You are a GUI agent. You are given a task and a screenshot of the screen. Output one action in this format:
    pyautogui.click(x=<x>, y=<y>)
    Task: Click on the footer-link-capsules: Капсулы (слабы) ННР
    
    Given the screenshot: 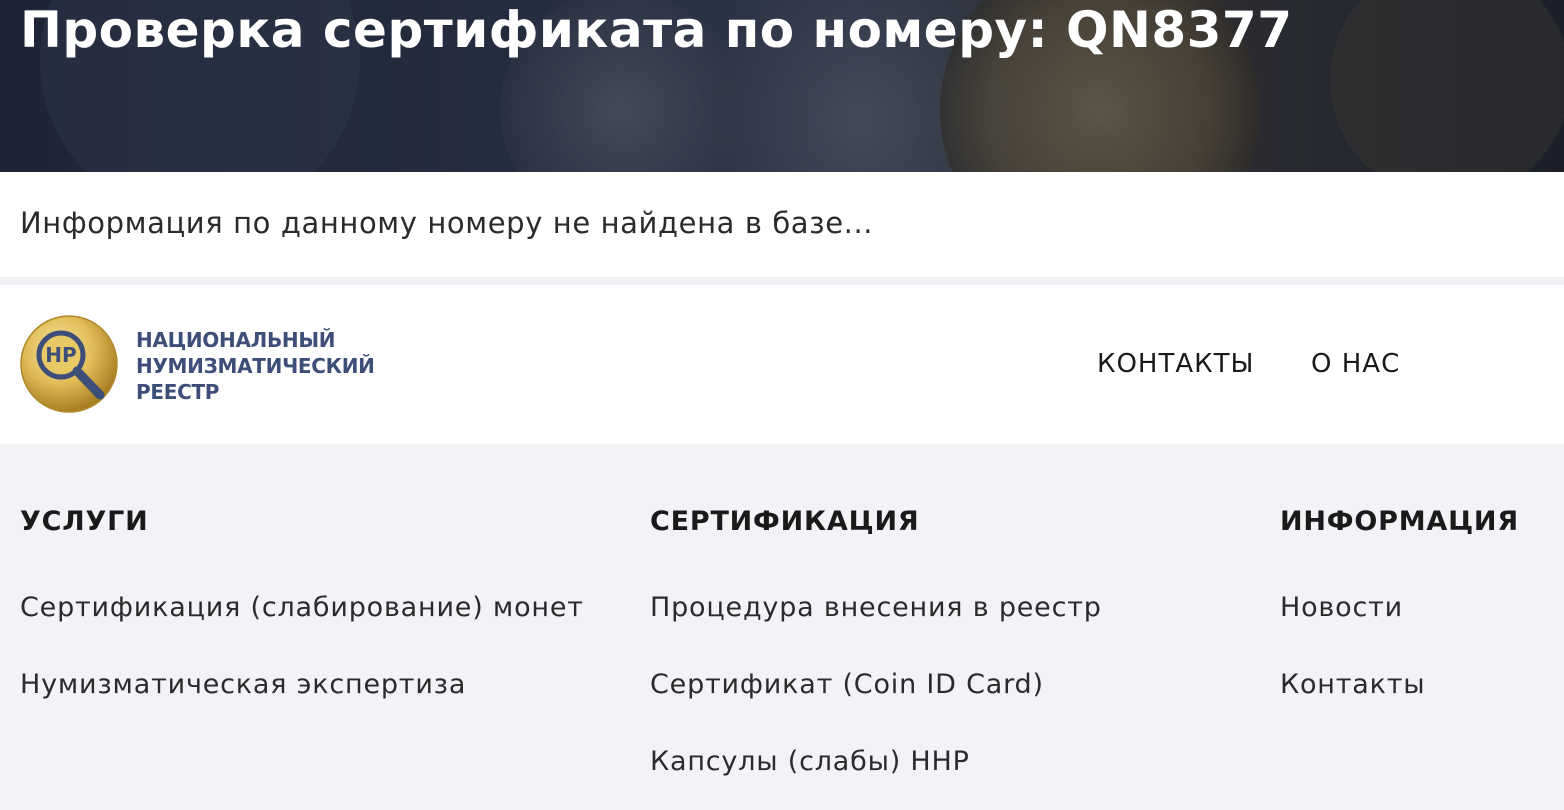 What is the action you would take?
    pyautogui.click(x=810, y=761)
    